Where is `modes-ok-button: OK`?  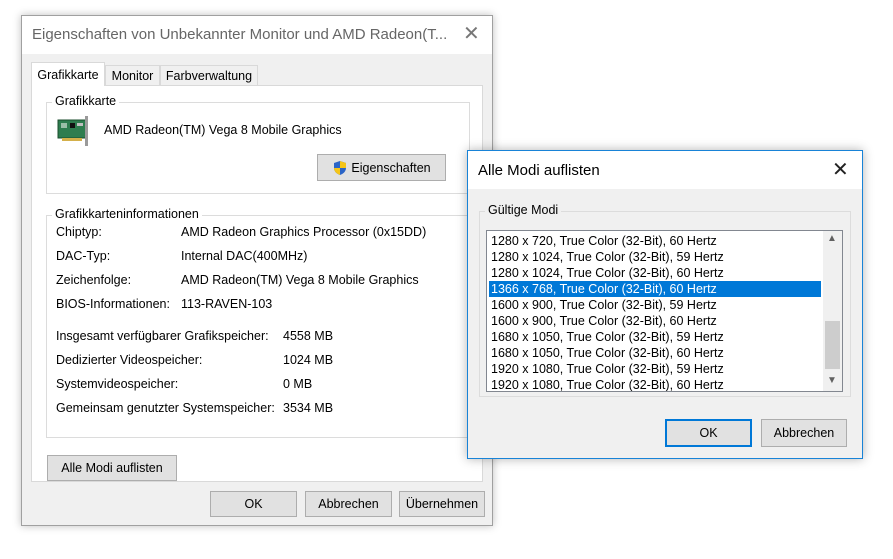
modes-ok-button: OK is located at coordinates (708, 433).